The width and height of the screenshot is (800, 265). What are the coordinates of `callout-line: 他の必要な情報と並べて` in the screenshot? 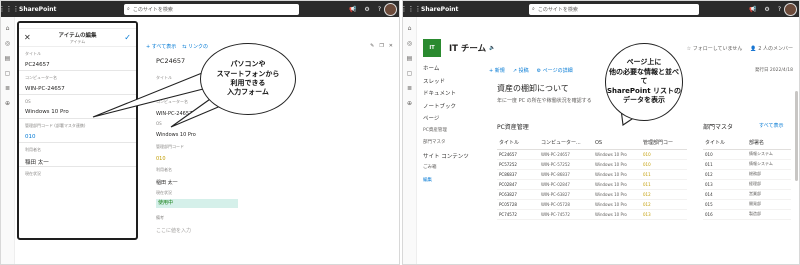 It's located at (644, 76).